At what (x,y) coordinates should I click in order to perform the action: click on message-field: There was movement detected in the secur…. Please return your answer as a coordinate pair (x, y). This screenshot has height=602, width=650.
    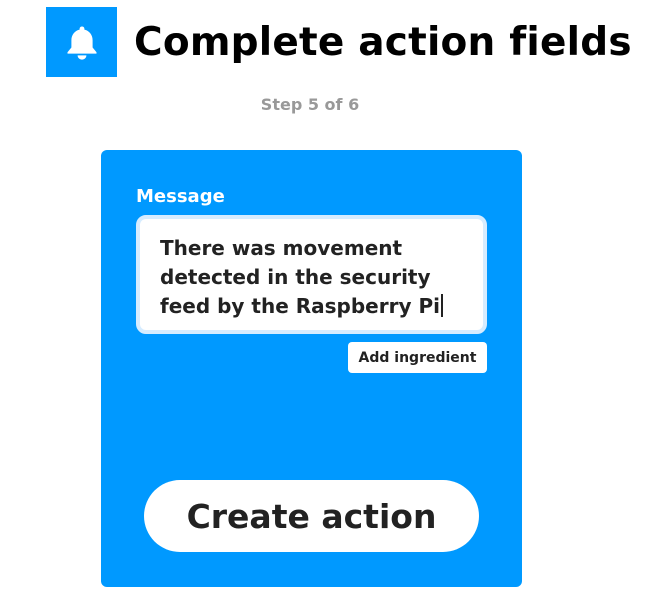
    Looking at the image, I should click on (311, 274).